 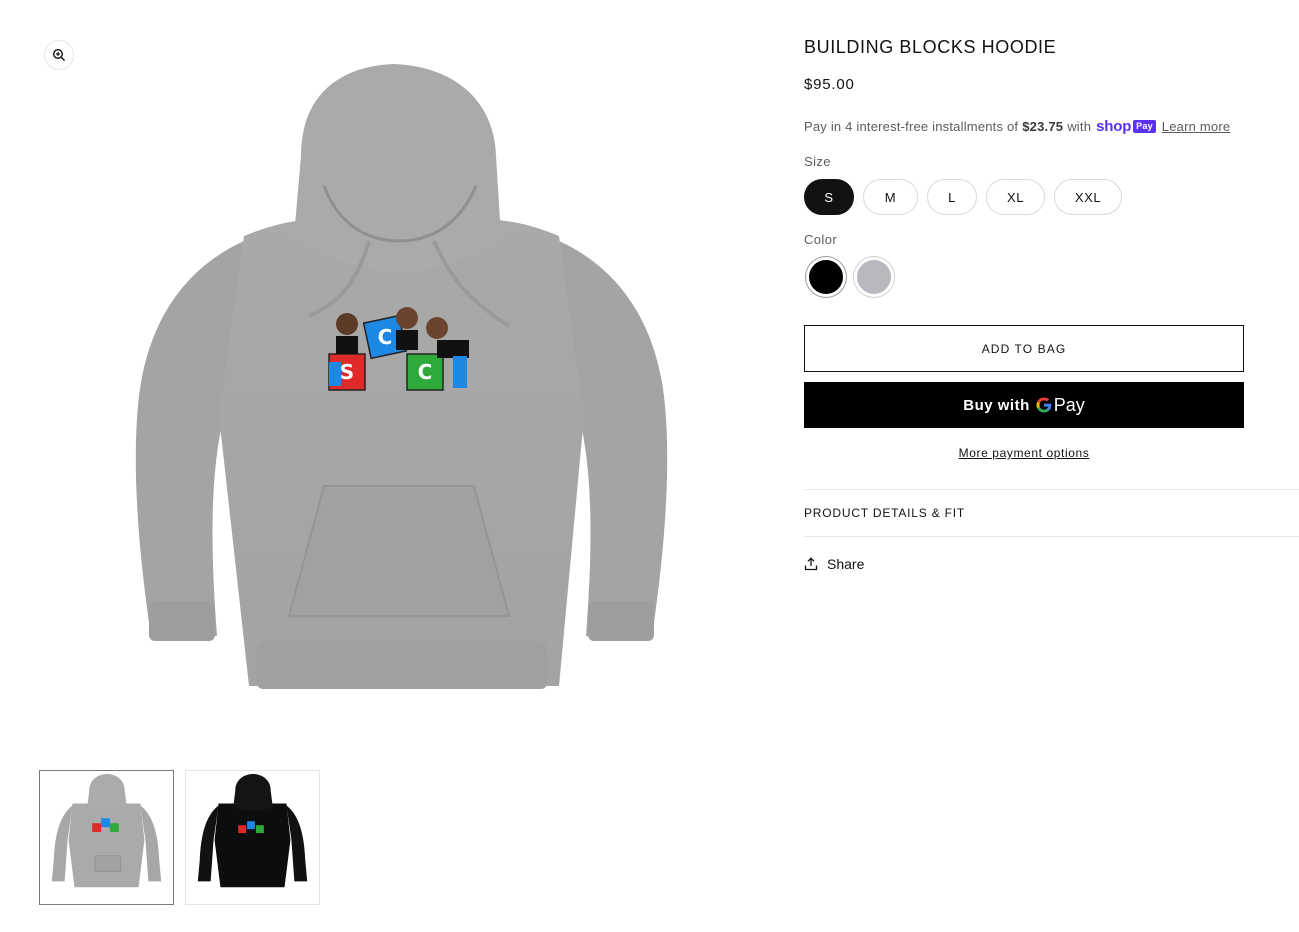 I want to click on zoom-button, so click(x=59, y=55).